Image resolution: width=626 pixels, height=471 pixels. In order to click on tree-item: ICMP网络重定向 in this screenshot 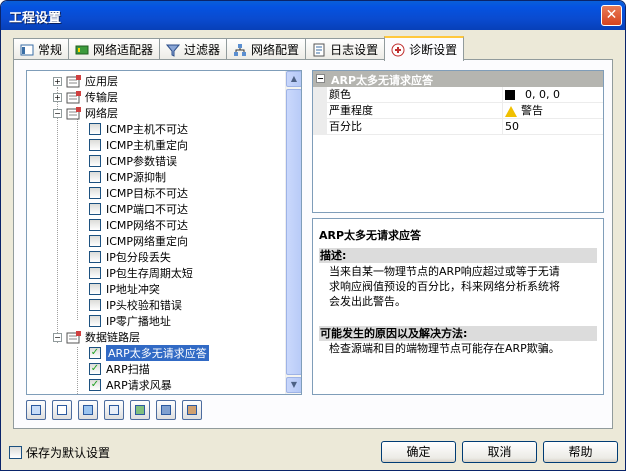, I will do `click(138, 241)`.